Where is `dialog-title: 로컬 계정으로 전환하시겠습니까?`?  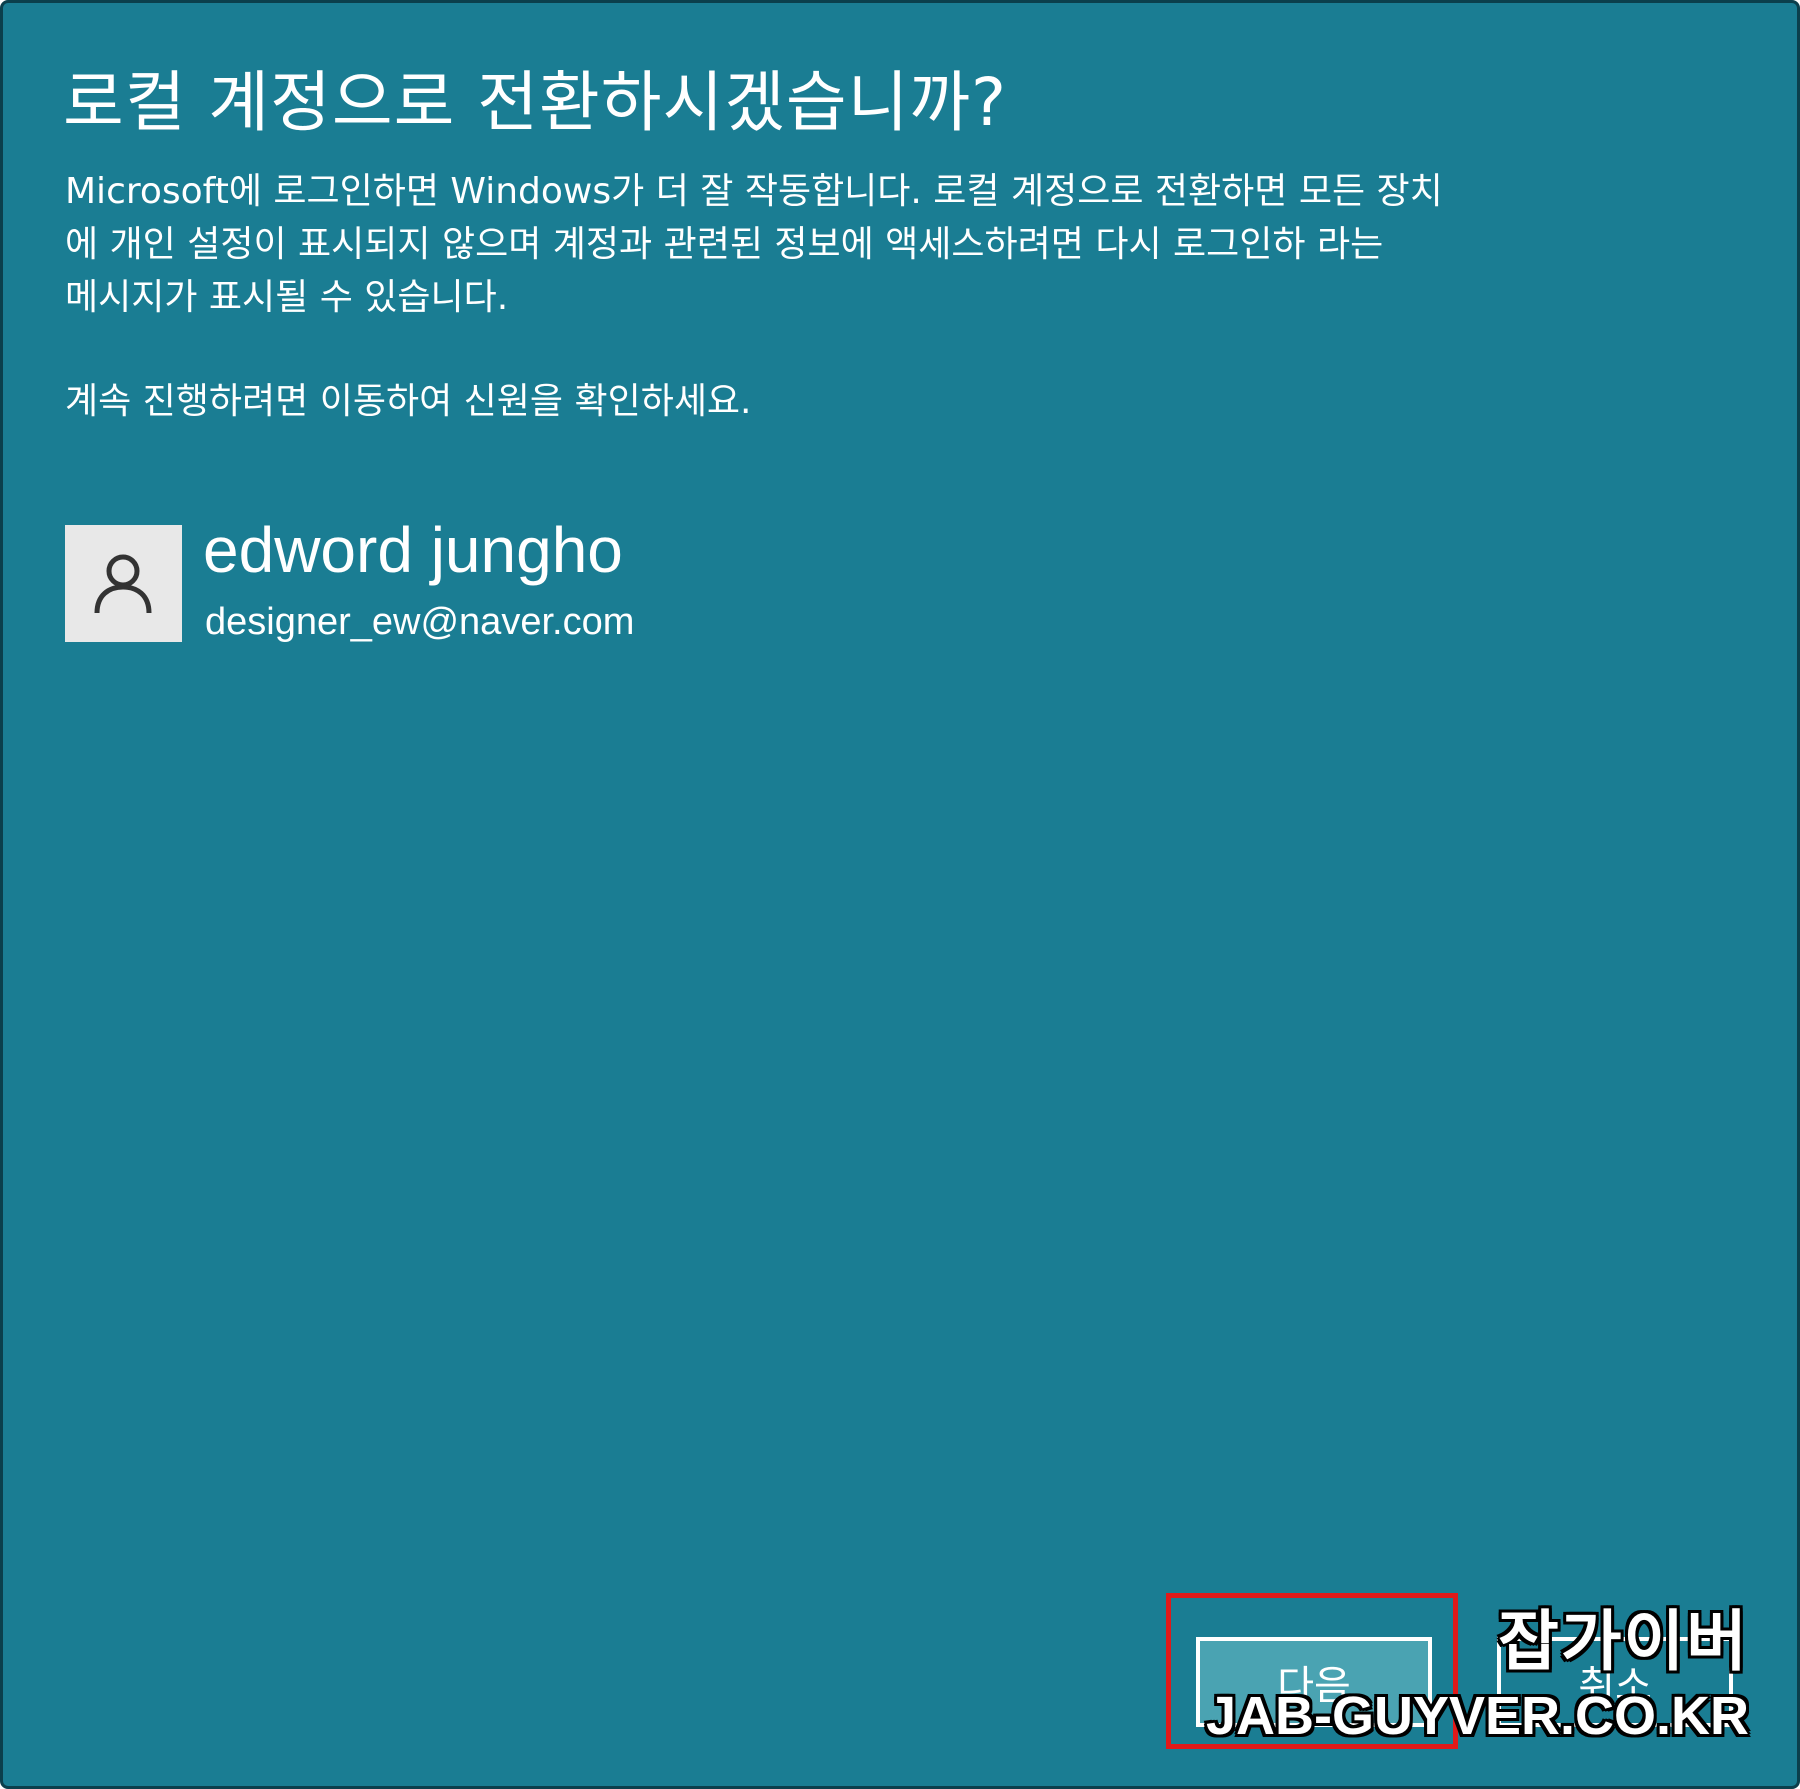
dialog-title: 로컬 계정으로 전환하시겠습니까? is located at coordinates (535, 102).